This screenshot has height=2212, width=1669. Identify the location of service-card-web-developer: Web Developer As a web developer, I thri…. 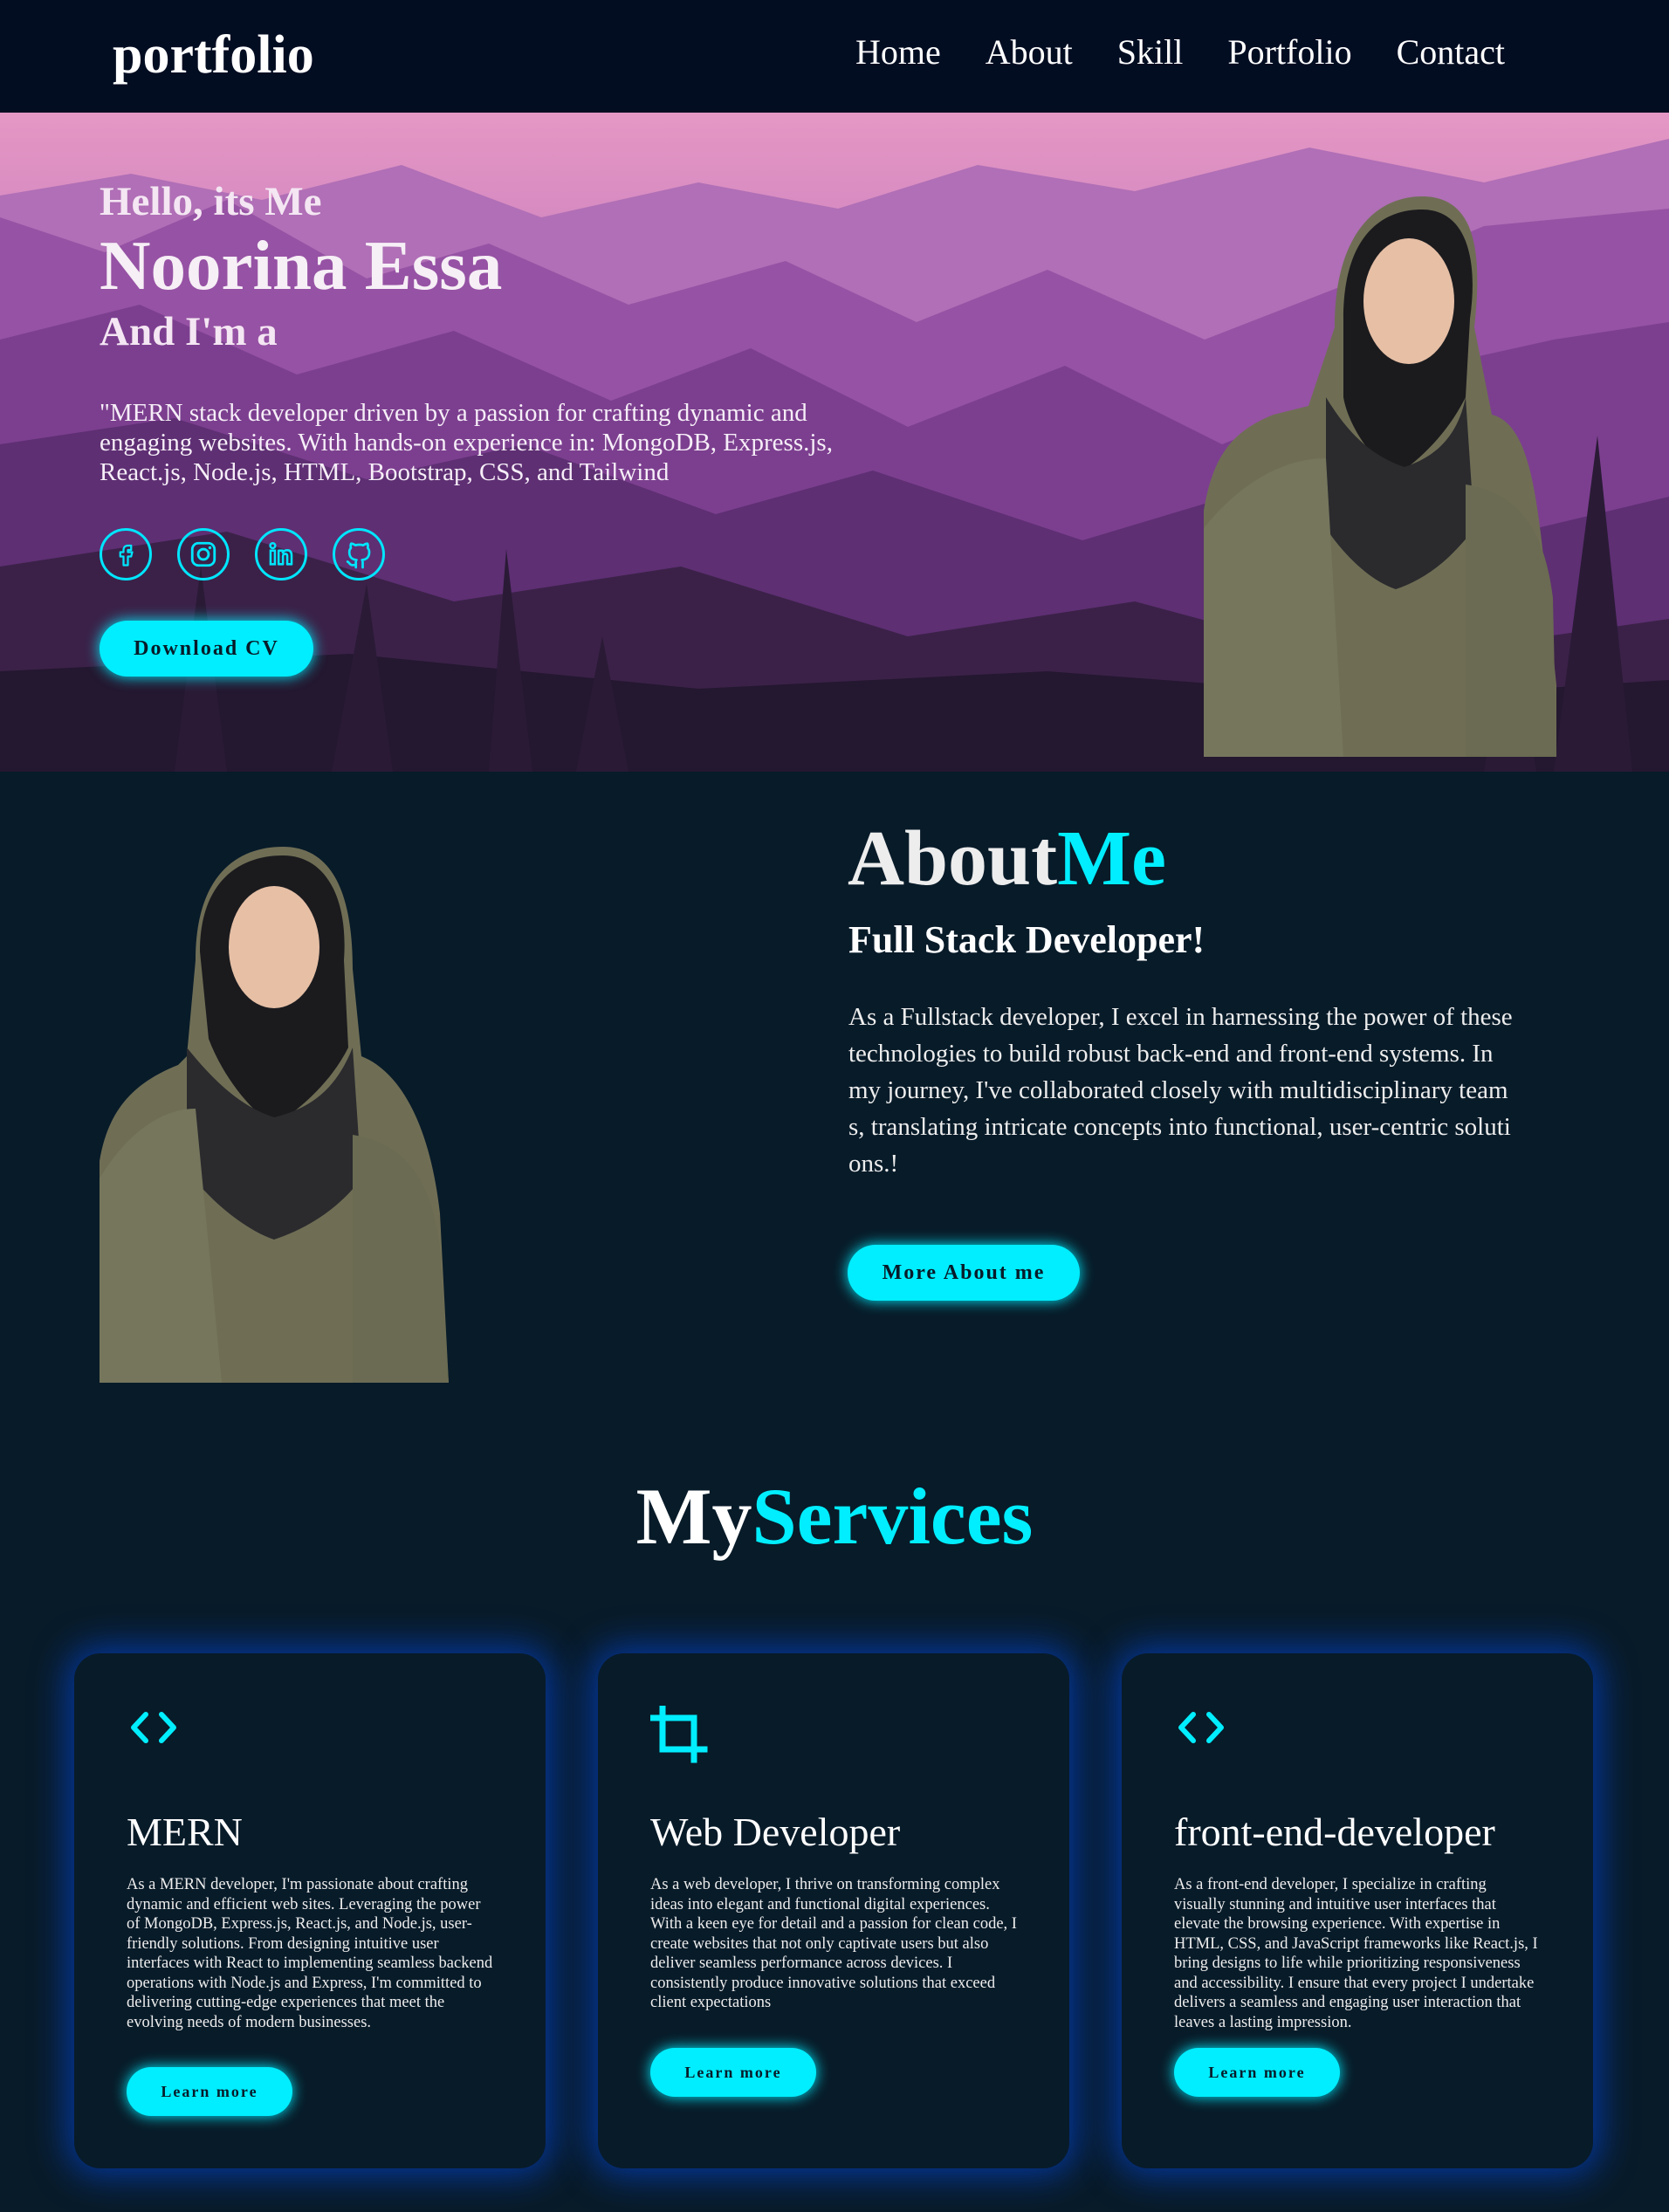
(833, 1911).